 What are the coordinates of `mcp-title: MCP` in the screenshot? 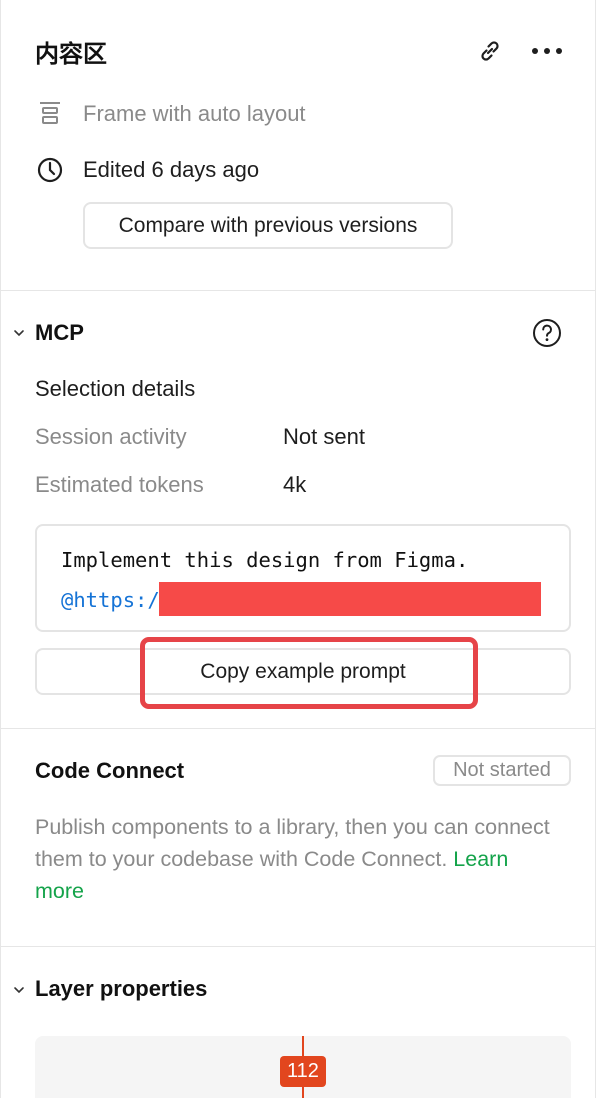 It's located at (59, 332).